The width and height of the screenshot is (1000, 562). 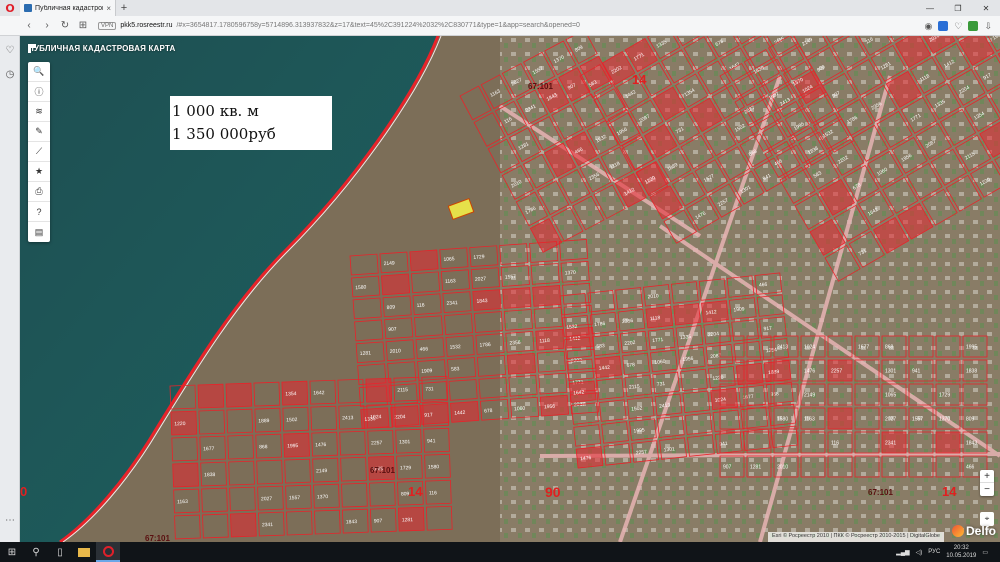 What do you see at coordinates (658, 340) in the screenshot?
I see `parcel-number: 1771` at bounding box center [658, 340].